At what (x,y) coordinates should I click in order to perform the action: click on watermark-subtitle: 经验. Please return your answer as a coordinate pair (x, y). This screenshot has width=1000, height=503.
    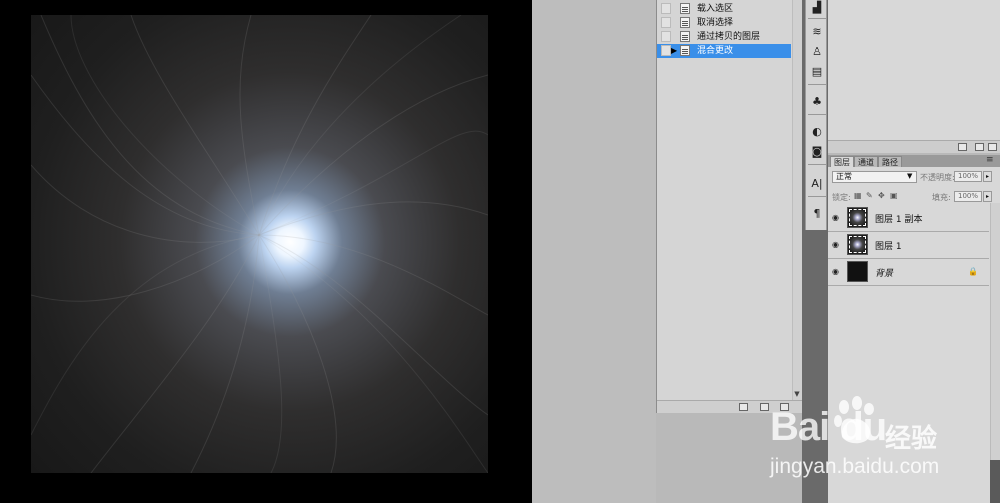
    Looking at the image, I should click on (911, 439).